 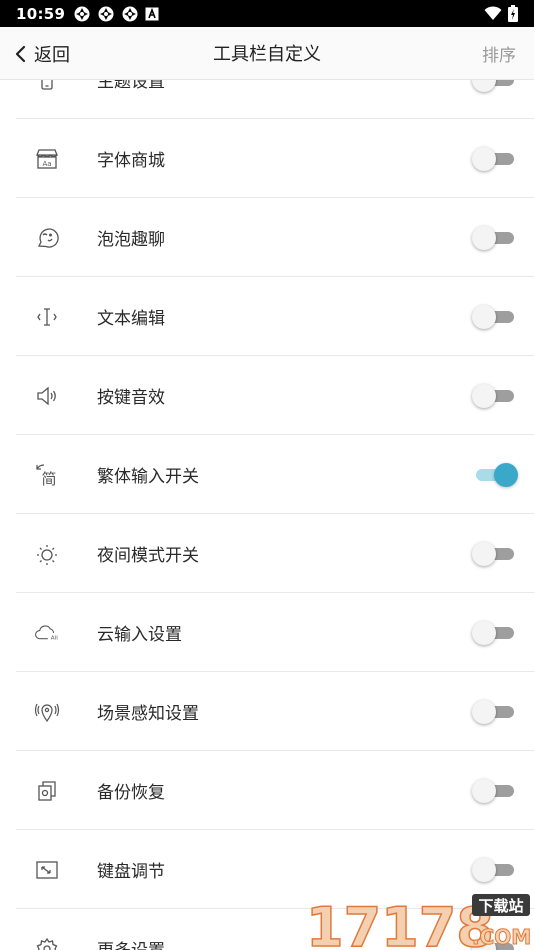 I want to click on battery-icon, so click(x=513, y=13).